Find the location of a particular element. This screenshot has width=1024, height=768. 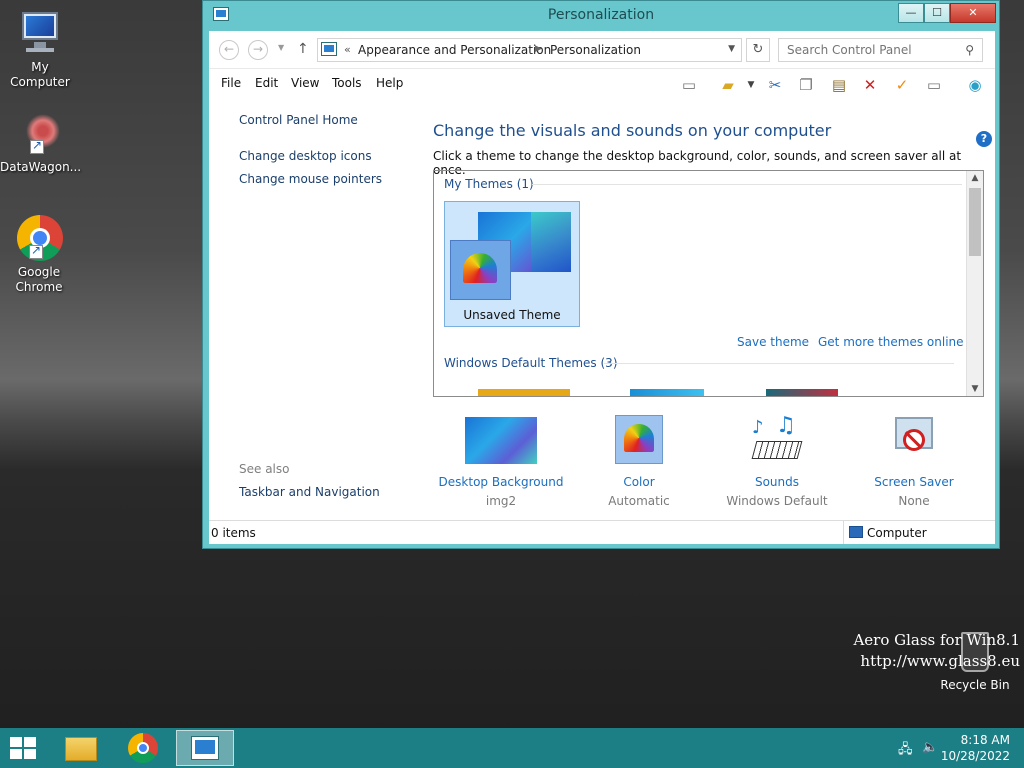

change-mouse-pointers-link: Change mouse pointers is located at coordinates (310, 179).